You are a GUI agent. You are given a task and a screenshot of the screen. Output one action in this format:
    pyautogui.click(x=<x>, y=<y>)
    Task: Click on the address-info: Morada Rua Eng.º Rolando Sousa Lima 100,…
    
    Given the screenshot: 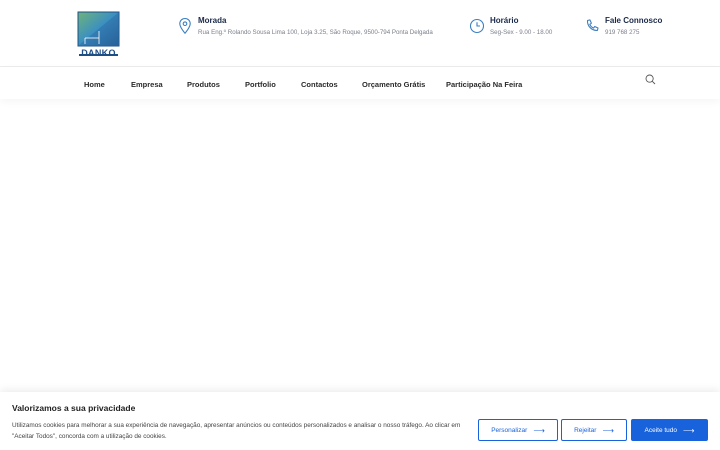 What is the action you would take?
    pyautogui.click(x=305, y=26)
    